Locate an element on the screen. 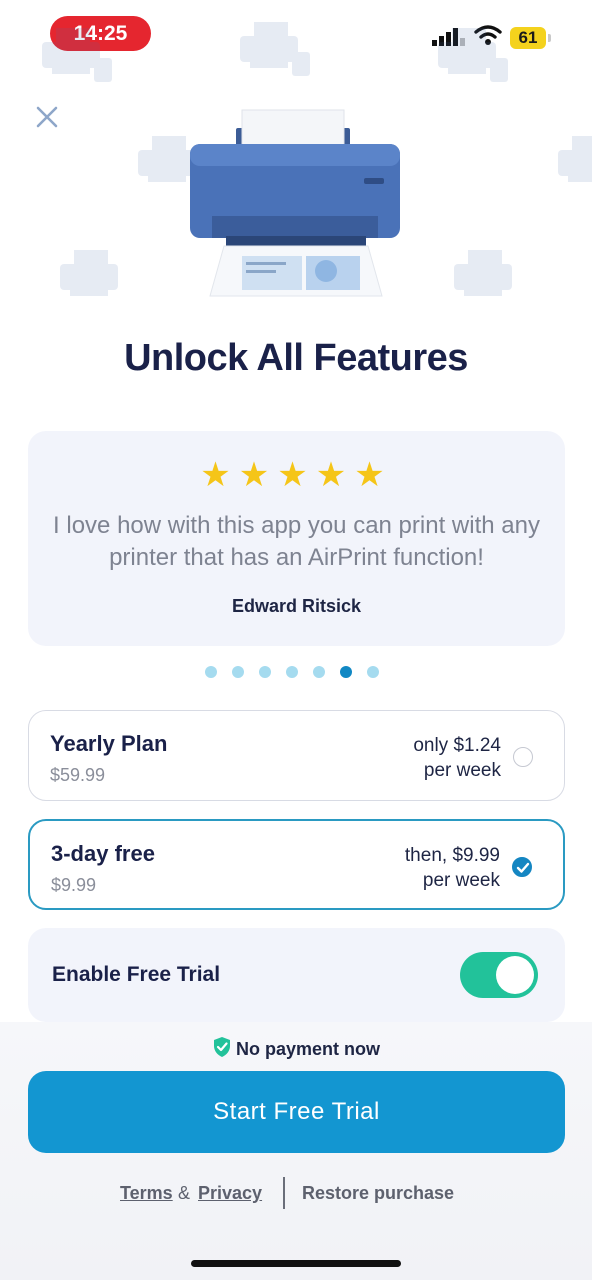 This screenshot has width=592, height=1280. toggle-knob is located at coordinates (515, 975).